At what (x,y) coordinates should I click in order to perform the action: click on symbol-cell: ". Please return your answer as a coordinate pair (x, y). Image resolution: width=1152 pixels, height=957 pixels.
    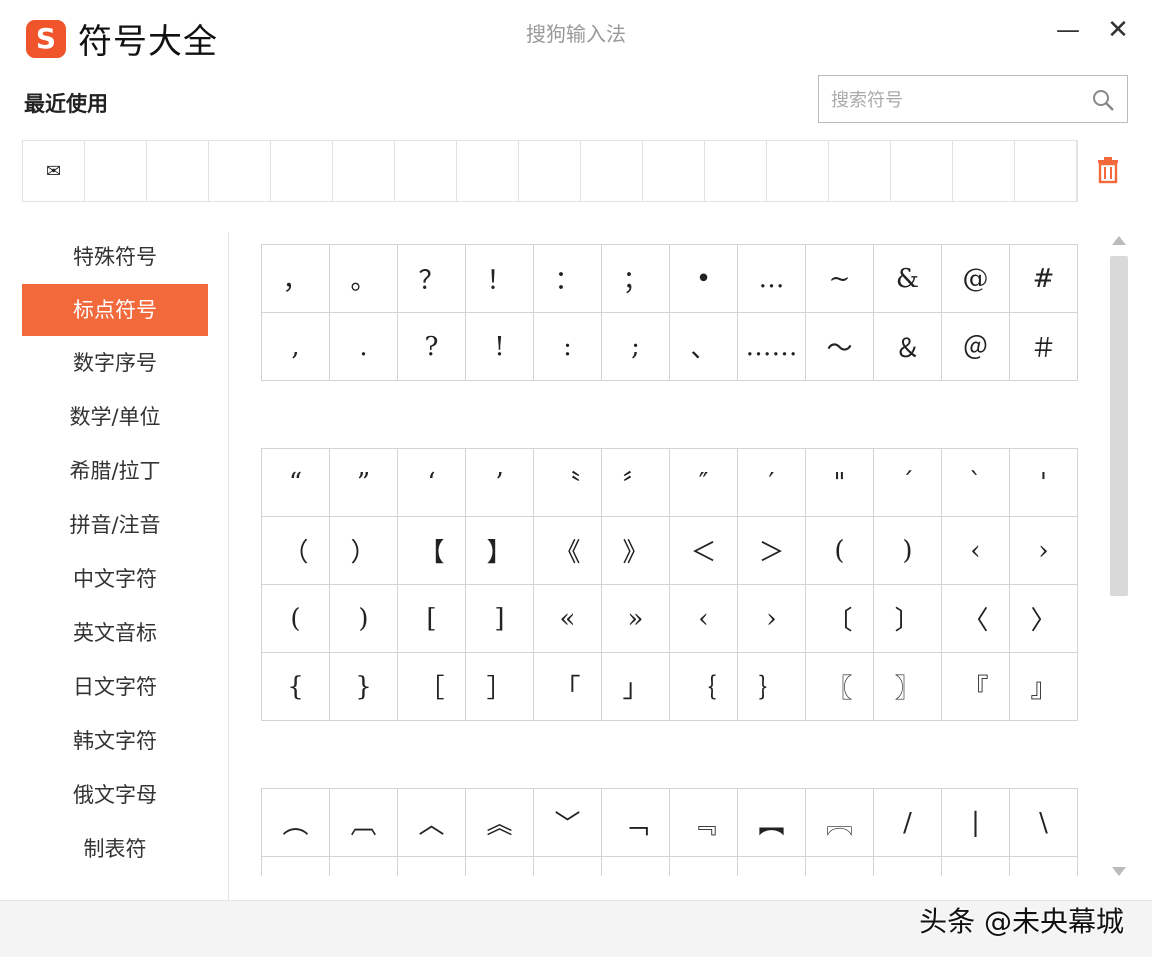
    Looking at the image, I should click on (839, 482).